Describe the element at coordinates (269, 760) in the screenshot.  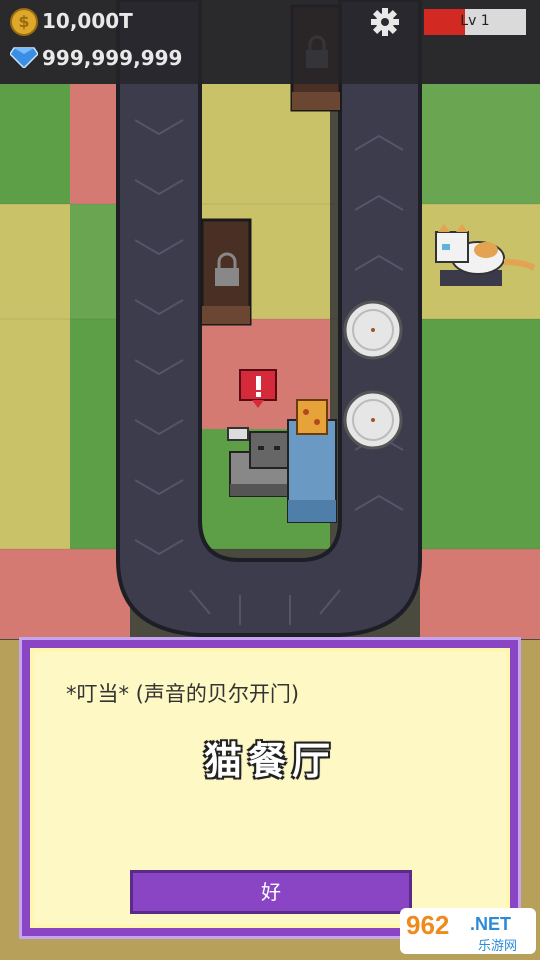
I see `dialog-title: 猫餐厅` at that location.